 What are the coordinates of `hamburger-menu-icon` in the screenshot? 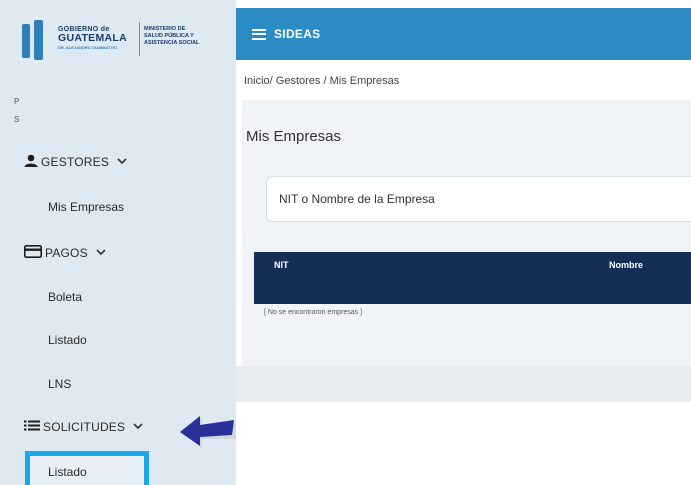 It's located at (259, 34).